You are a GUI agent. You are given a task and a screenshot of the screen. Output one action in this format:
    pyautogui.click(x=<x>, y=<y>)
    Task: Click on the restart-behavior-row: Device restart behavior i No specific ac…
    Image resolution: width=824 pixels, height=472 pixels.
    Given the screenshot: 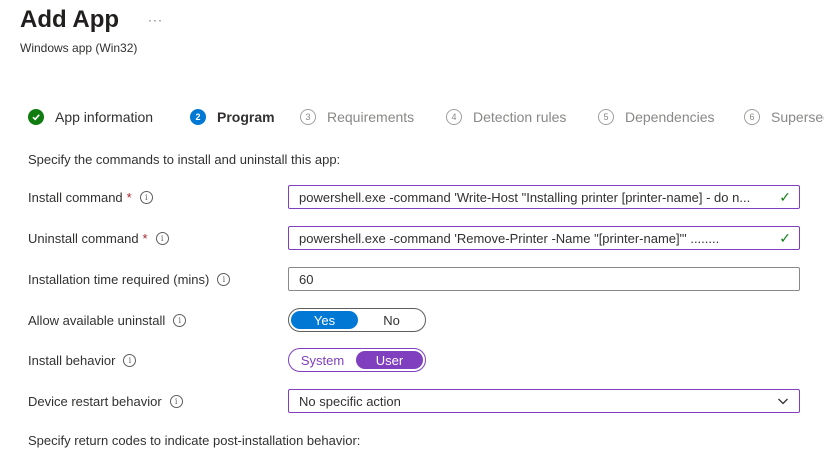 What is the action you would take?
    pyautogui.click(x=414, y=401)
    